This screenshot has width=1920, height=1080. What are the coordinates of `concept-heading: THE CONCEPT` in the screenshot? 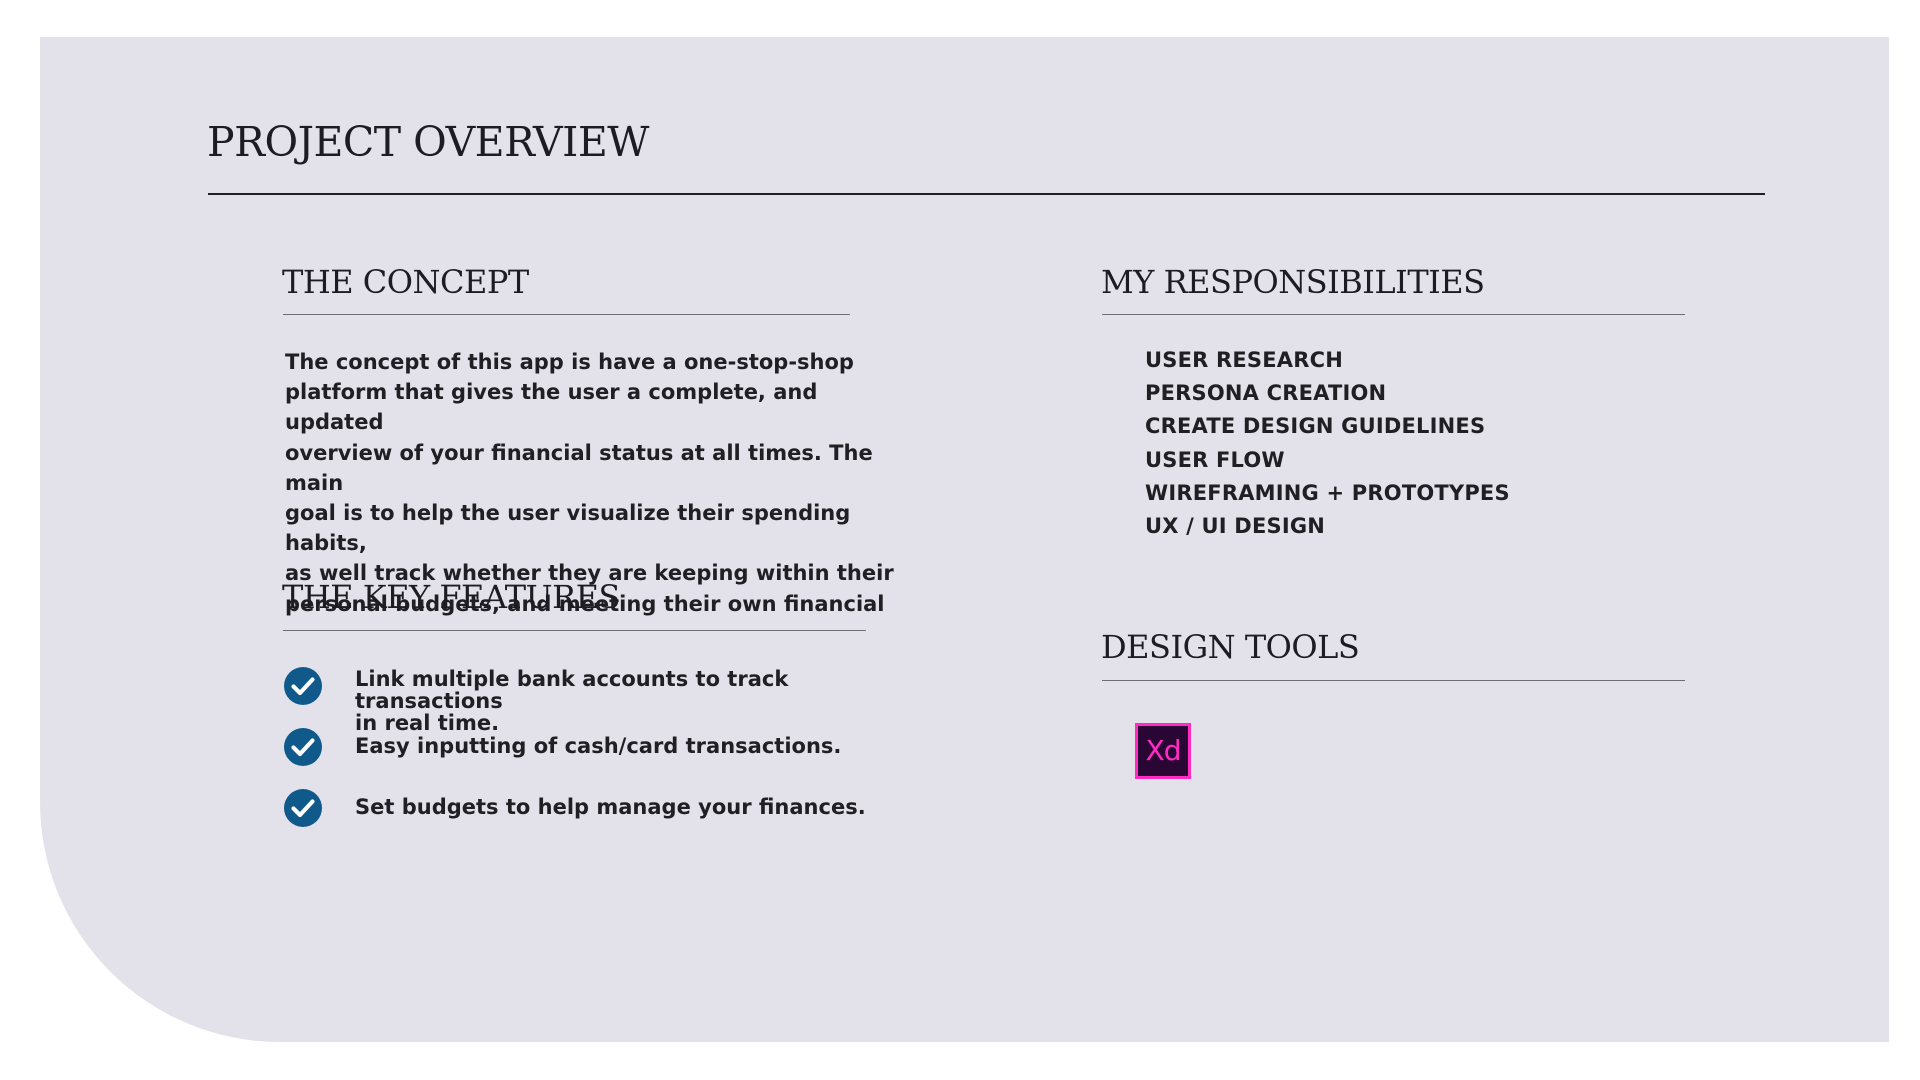 It's located at (405, 282).